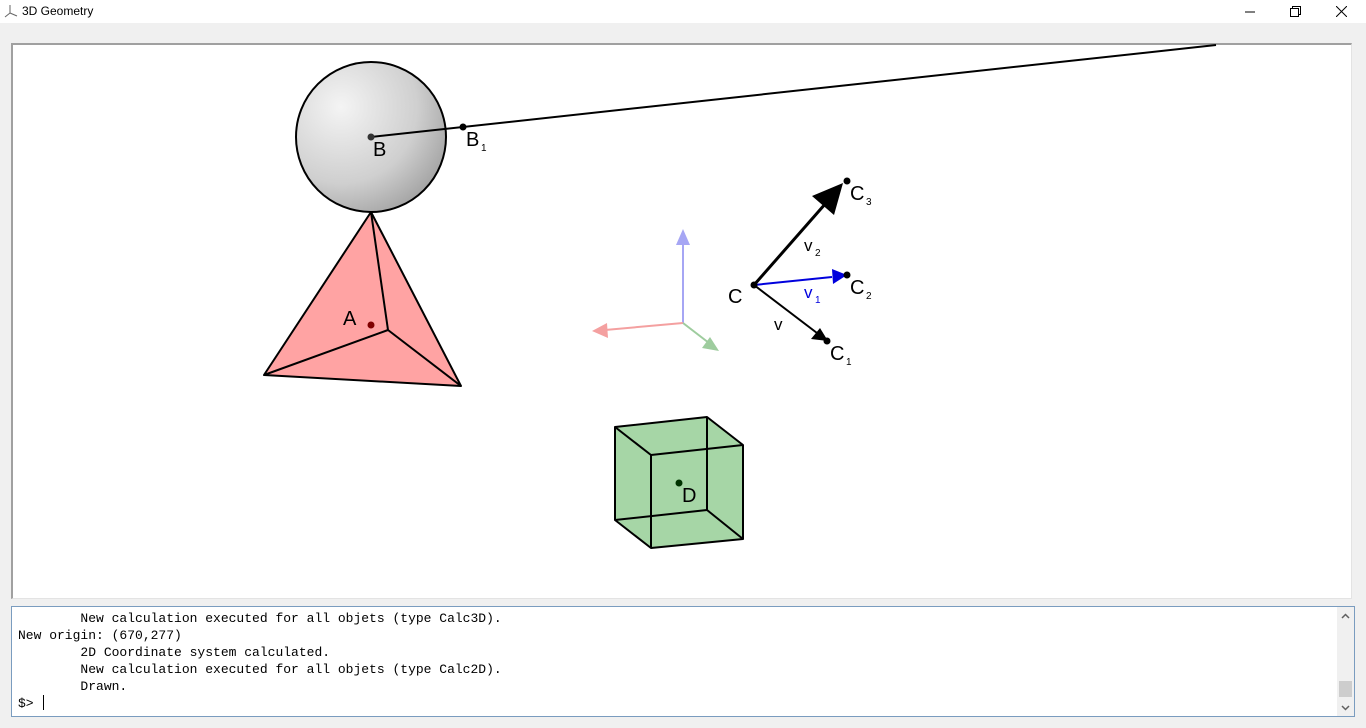  What do you see at coordinates (350, 319) in the screenshot?
I see `label-a: A` at bounding box center [350, 319].